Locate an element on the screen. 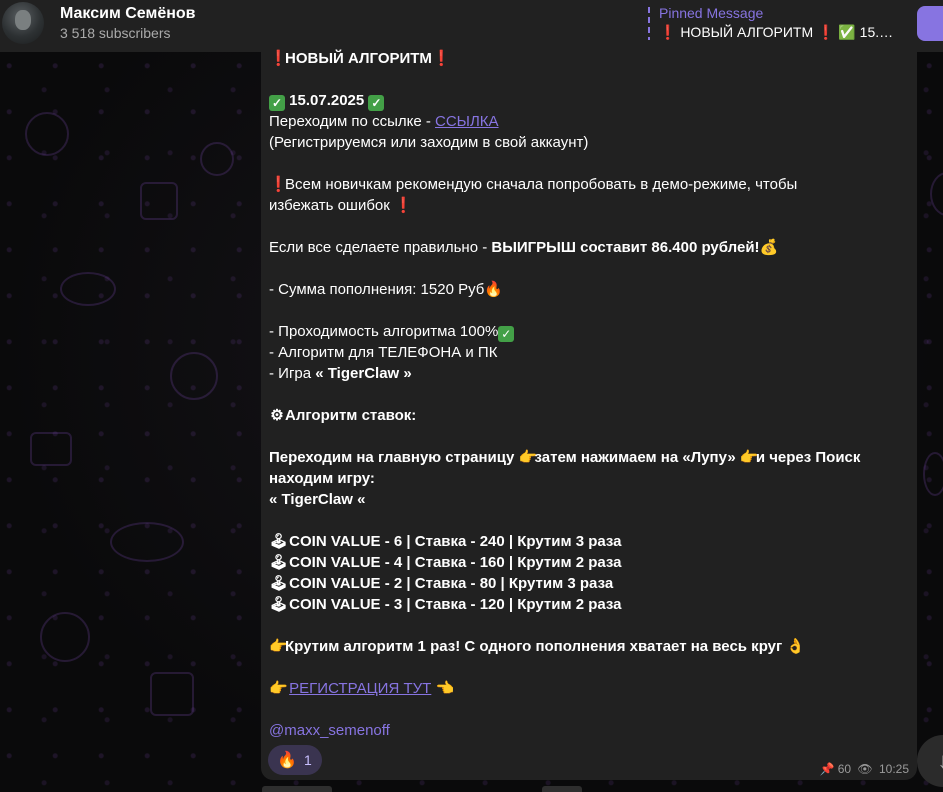 The width and height of the screenshot is (943, 792). game-name: « TigerClaw » is located at coordinates (363, 373).